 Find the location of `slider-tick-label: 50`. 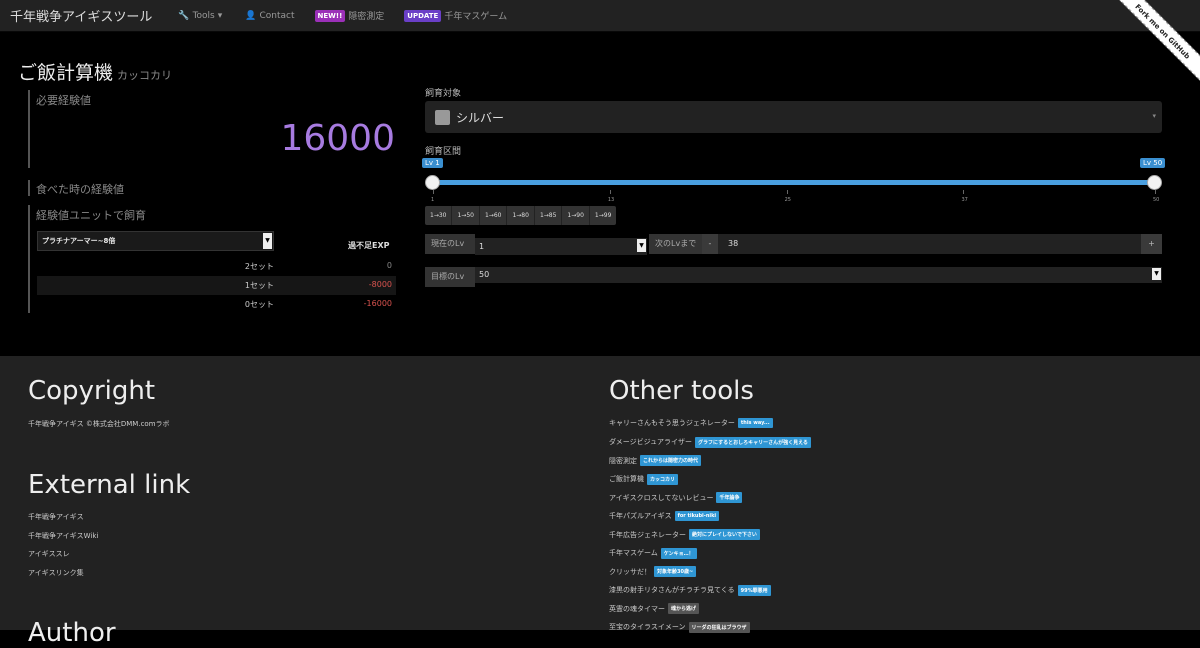

slider-tick-label: 50 is located at coordinates (1156, 200).